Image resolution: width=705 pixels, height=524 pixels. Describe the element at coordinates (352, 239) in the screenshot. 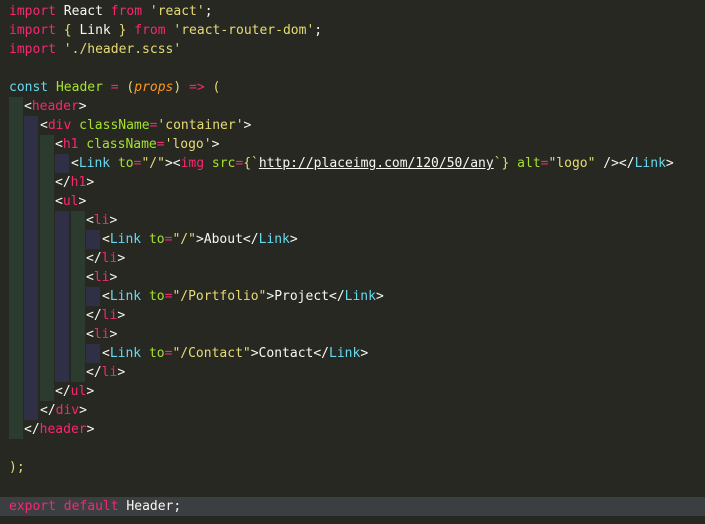

I see `line-13: <Link to="/">About</Link>` at that location.